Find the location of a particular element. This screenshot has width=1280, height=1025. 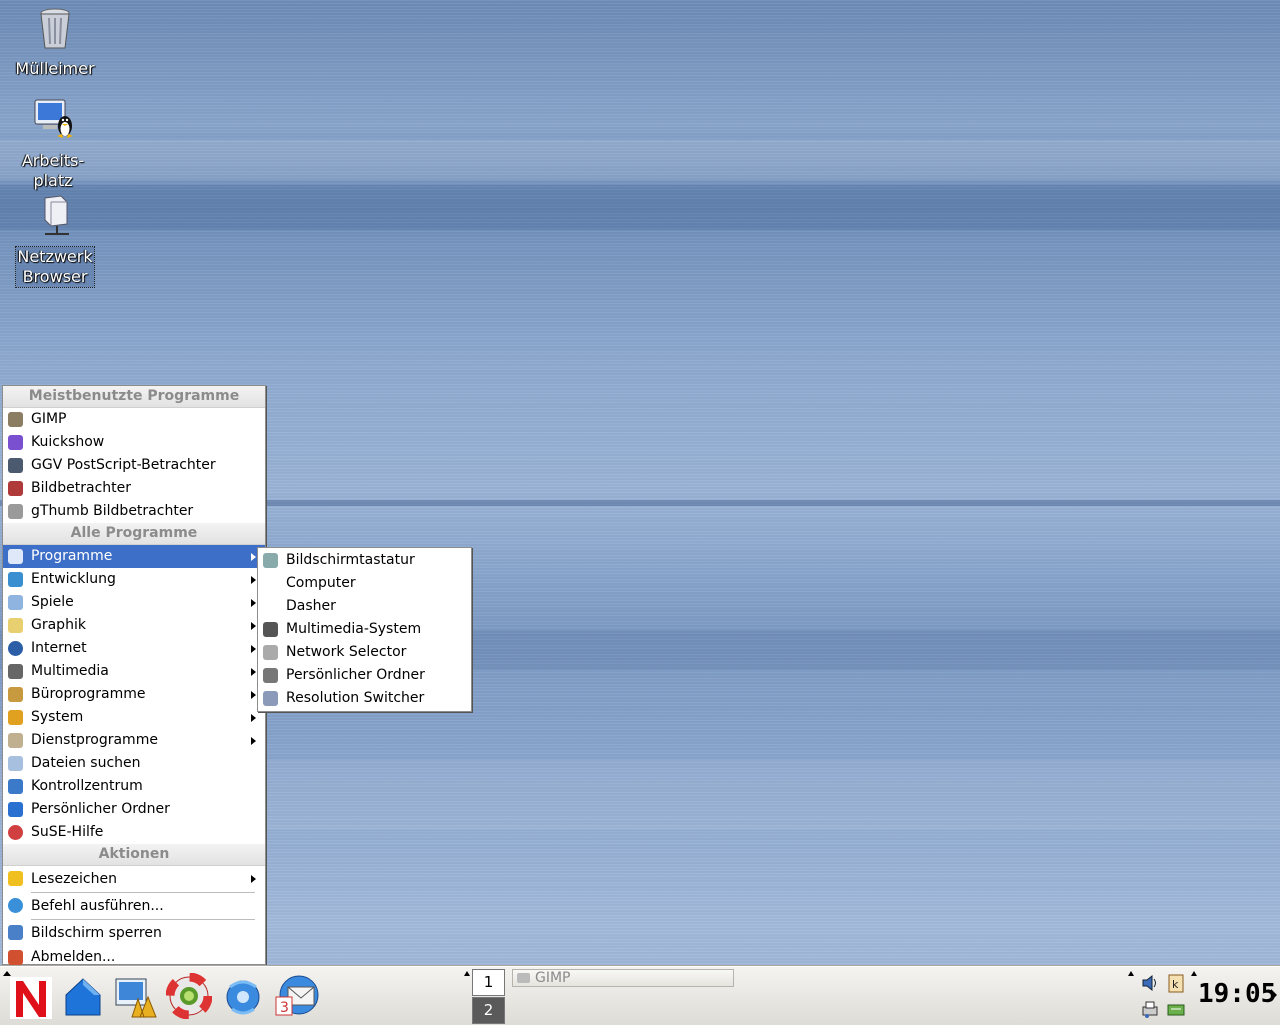

menu-item-kuickshow: Kuickshow is located at coordinates (134, 442).